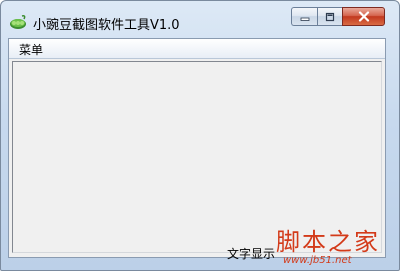 The image size is (402, 273). I want to click on window-title: 小豌豆截图软件工具V1.0, so click(106, 25).